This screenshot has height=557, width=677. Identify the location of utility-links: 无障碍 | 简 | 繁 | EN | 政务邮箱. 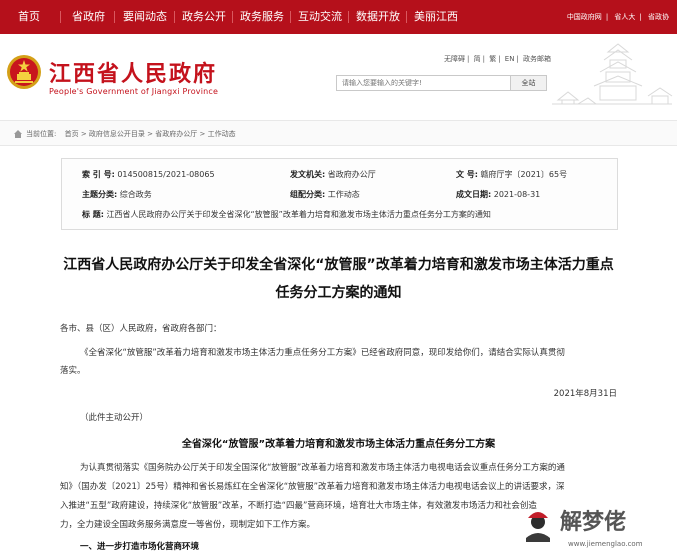
(498, 59).